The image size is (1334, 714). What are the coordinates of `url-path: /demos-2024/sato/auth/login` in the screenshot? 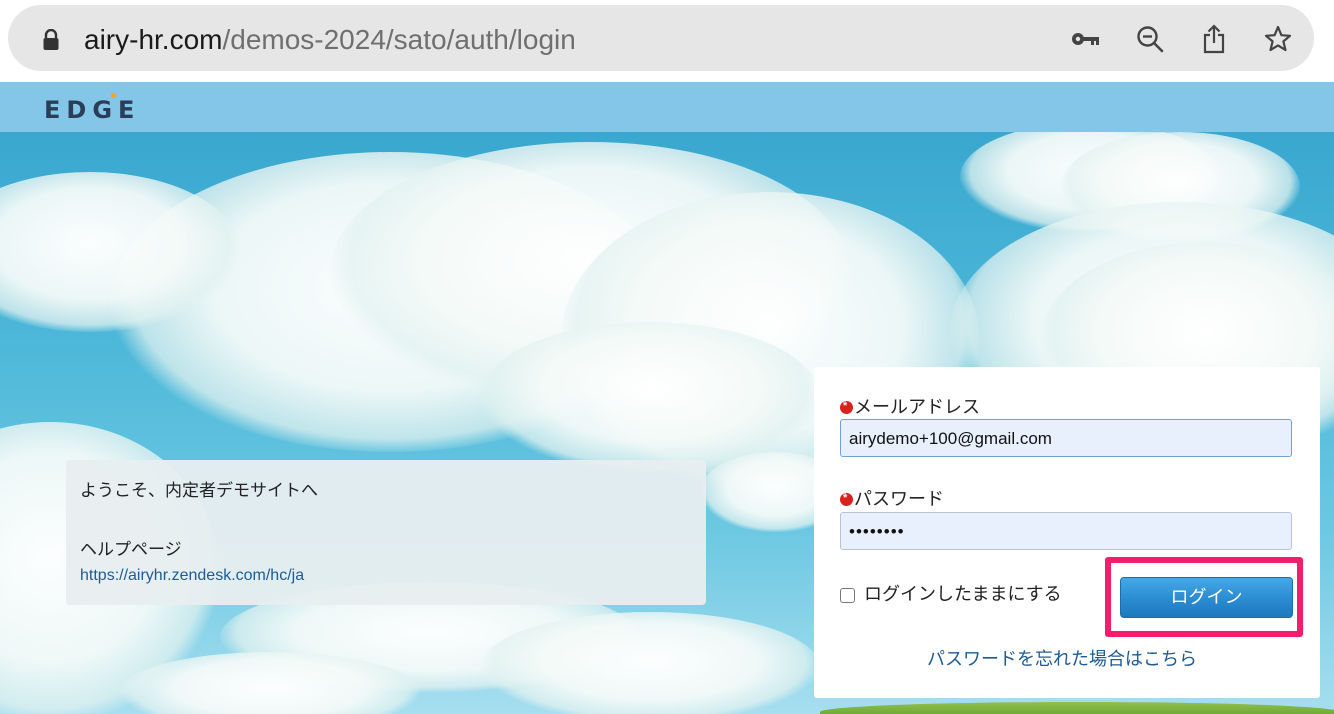 It's located at (399, 39).